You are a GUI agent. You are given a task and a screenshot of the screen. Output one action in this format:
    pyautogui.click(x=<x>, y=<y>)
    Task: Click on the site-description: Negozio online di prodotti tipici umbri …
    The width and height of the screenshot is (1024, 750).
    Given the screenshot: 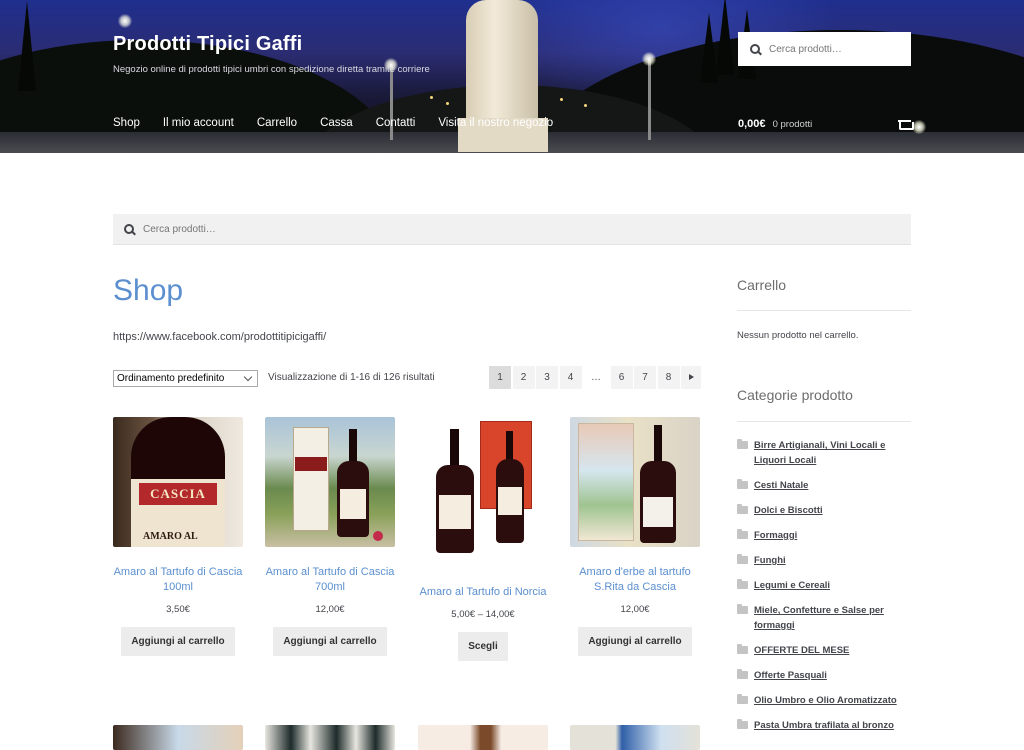 What is the action you would take?
    pyautogui.click(x=271, y=69)
    